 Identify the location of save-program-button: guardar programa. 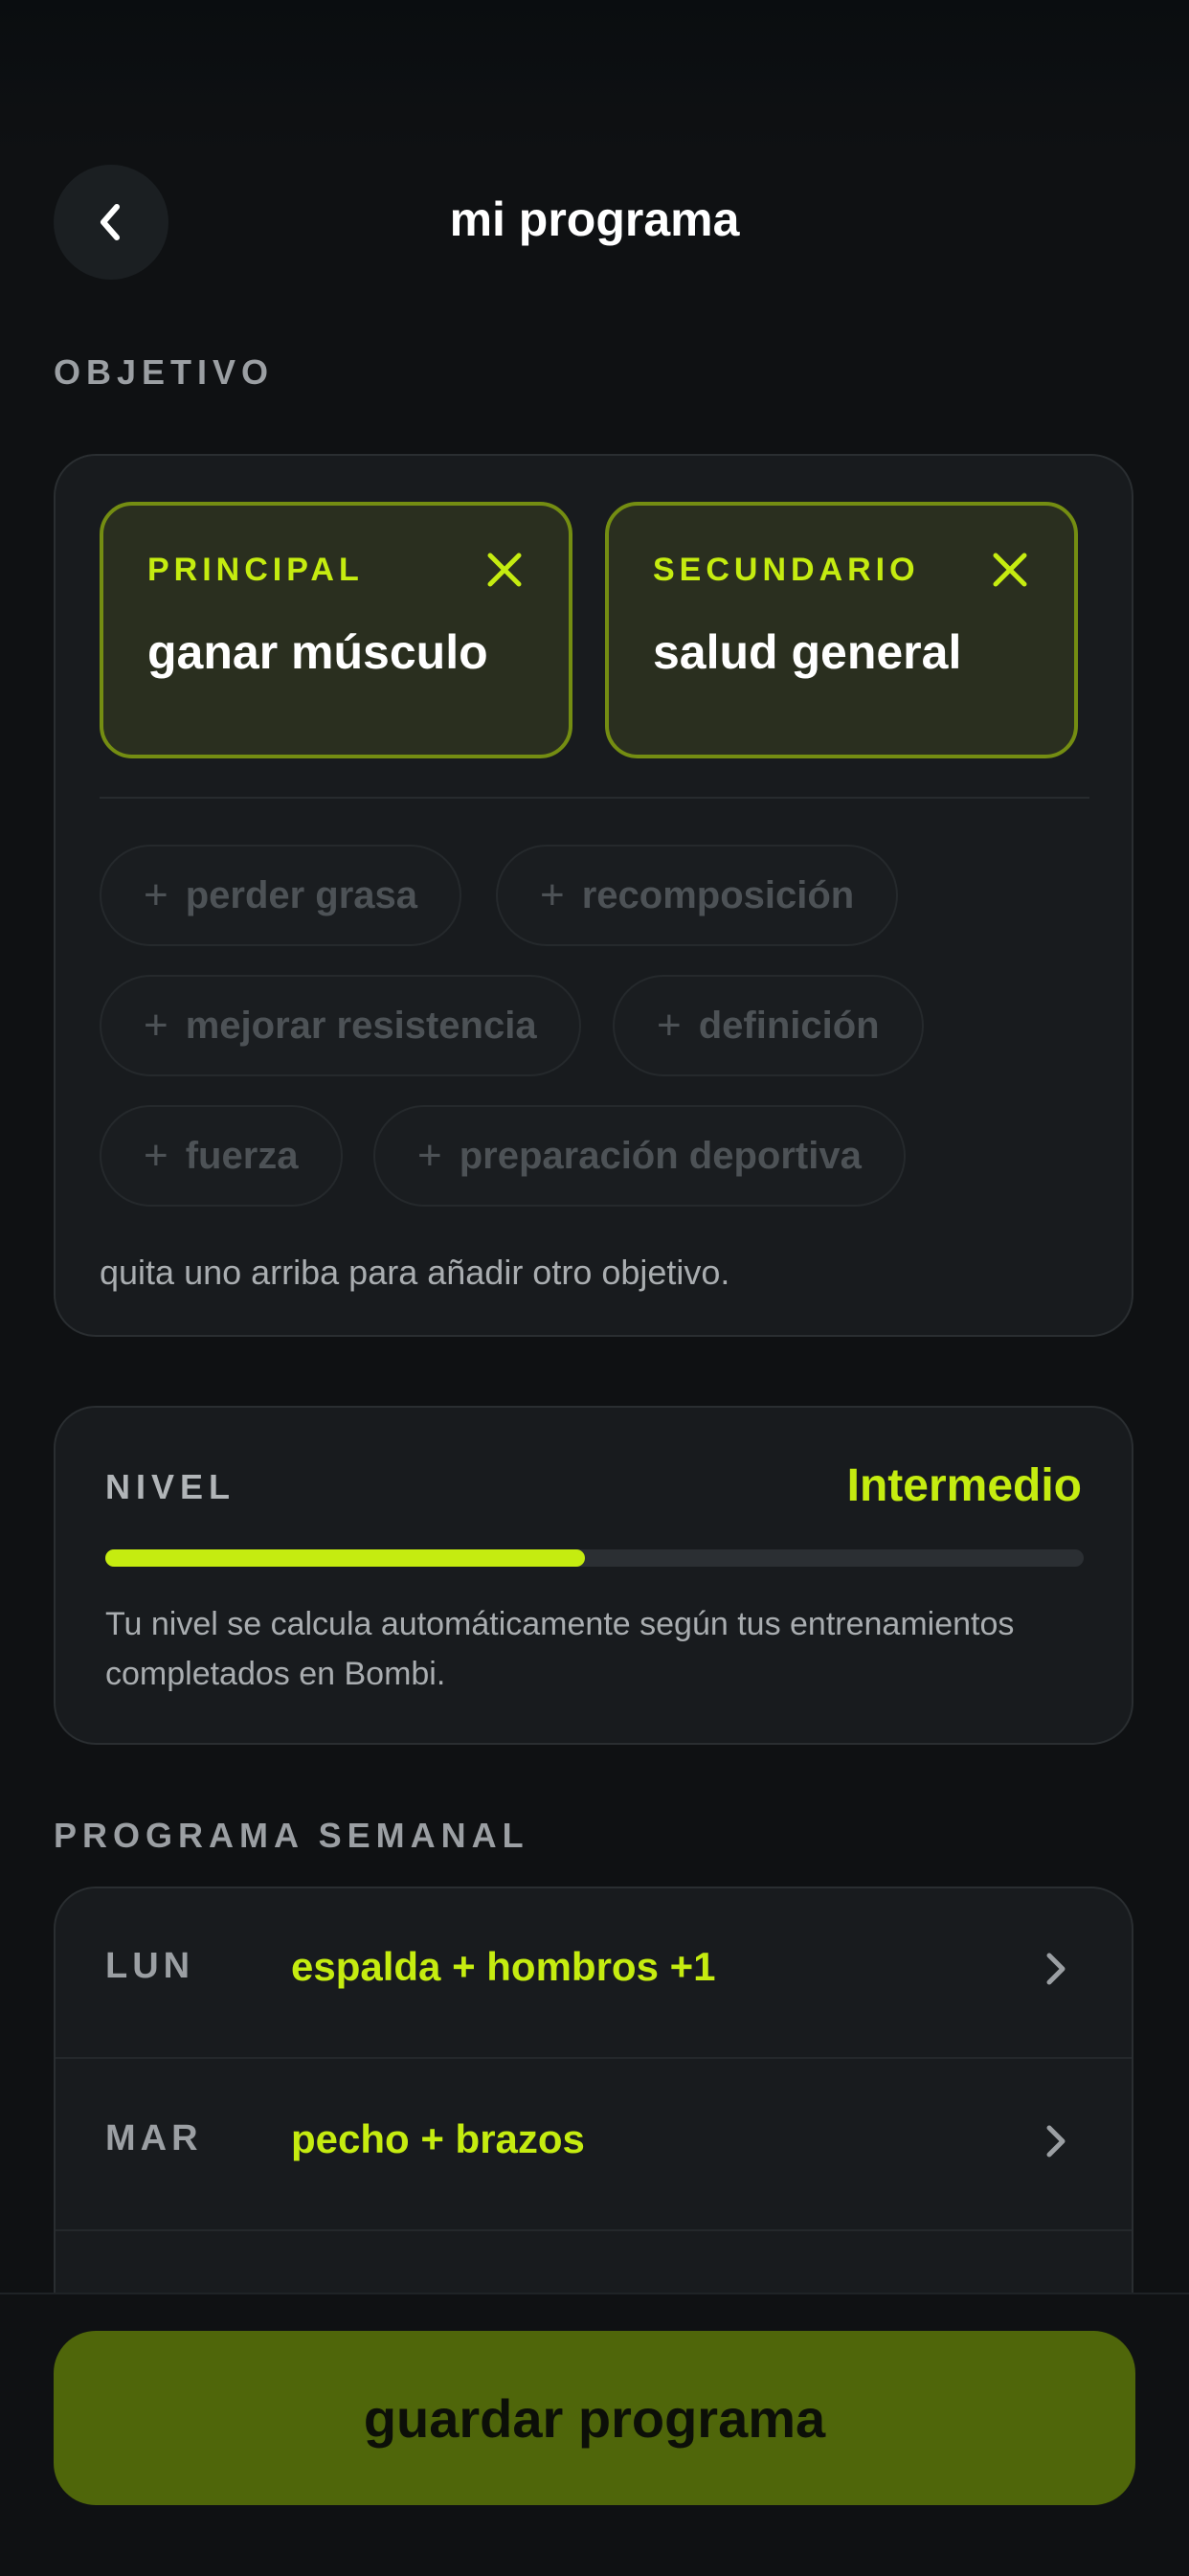
(594, 2418).